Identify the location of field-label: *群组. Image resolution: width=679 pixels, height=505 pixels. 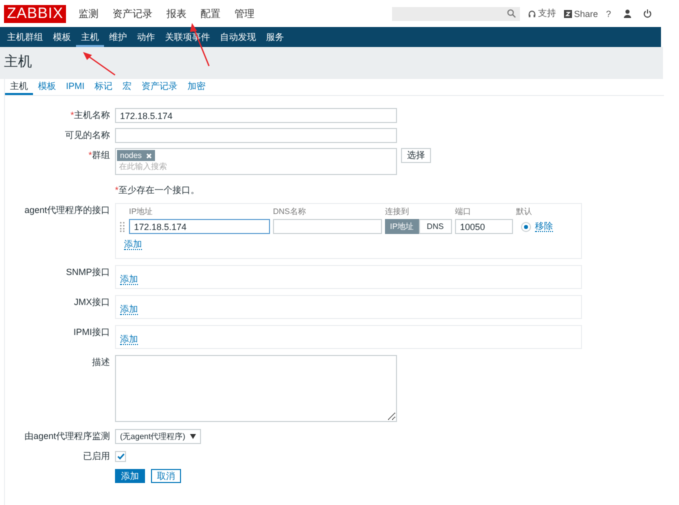
(99, 155).